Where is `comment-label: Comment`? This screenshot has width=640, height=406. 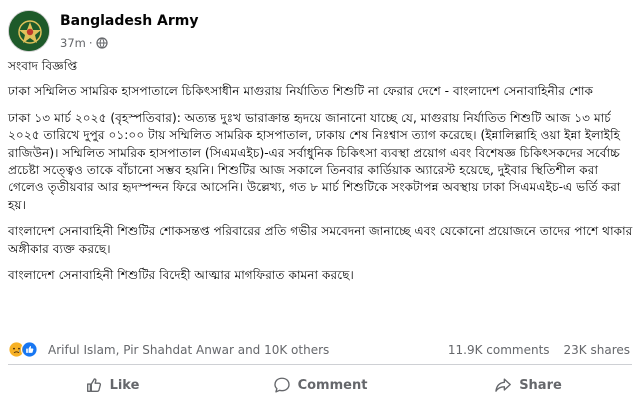 comment-label: Comment is located at coordinates (332, 385).